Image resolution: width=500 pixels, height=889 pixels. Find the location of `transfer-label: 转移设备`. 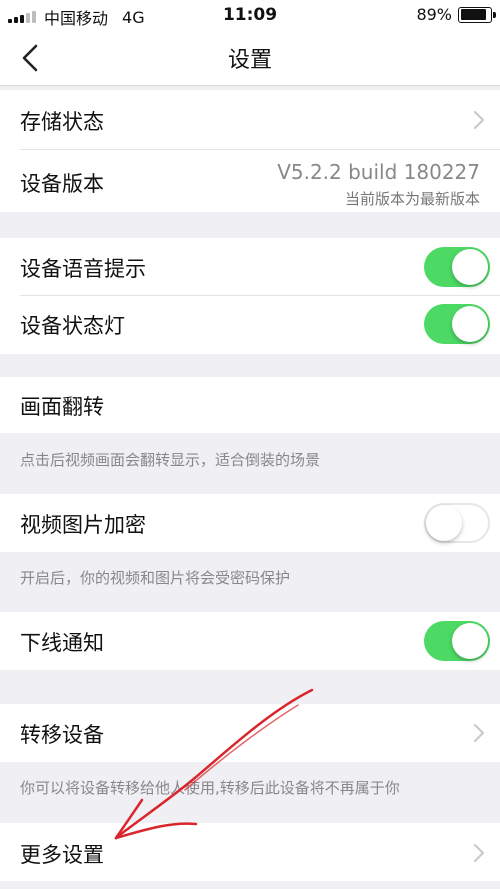

transfer-label: 转移设备 is located at coordinates (62, 735).